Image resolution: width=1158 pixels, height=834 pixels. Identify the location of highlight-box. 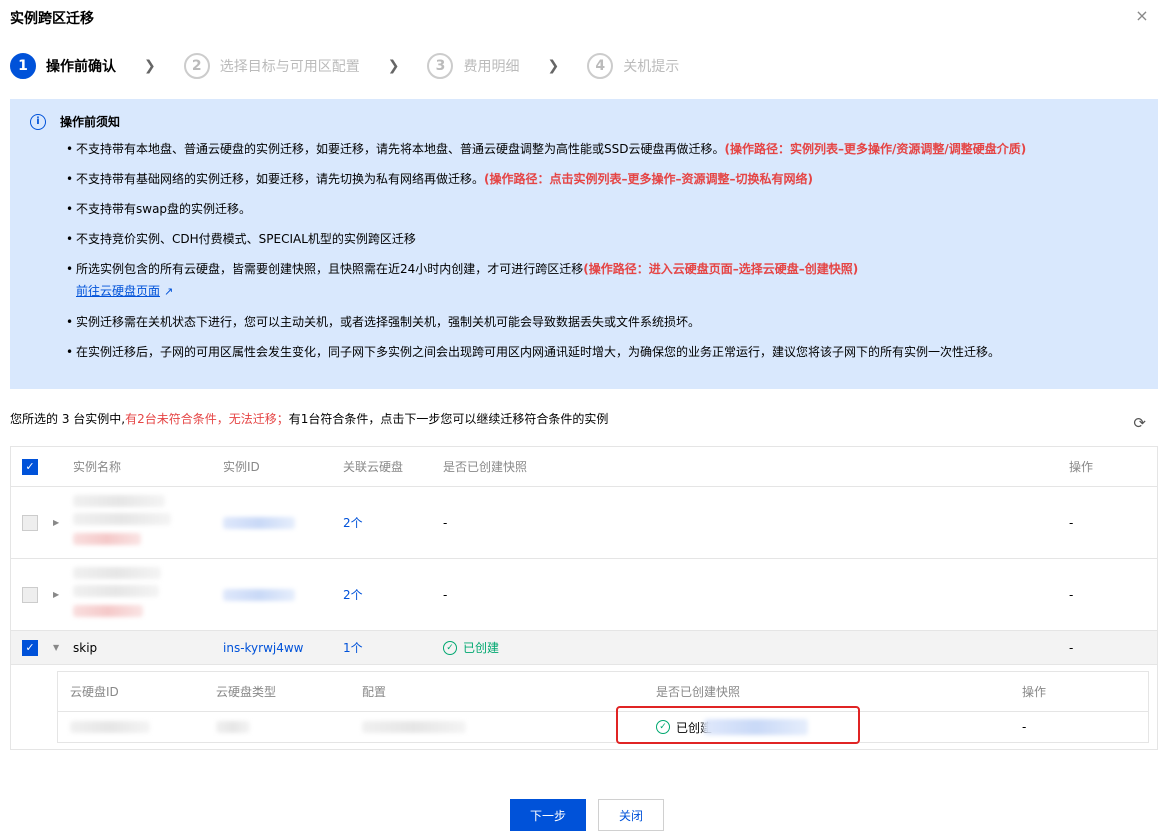
(738, 725).